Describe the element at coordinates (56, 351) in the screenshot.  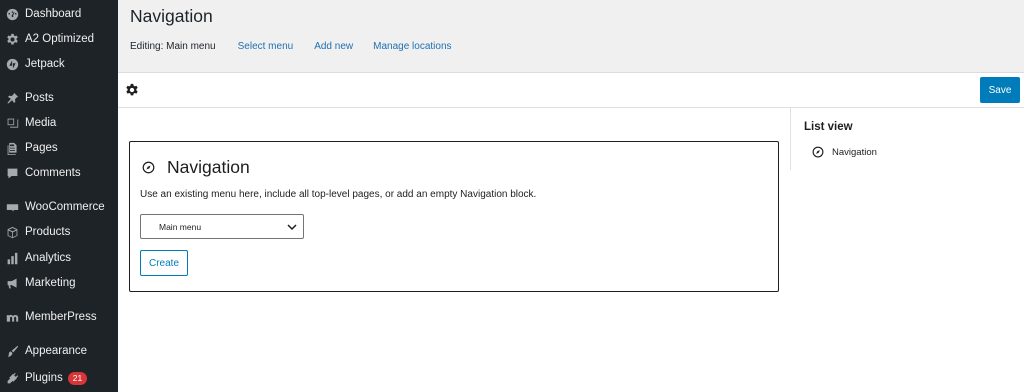
I see `sidebar-item-label: Appearance` at that location.